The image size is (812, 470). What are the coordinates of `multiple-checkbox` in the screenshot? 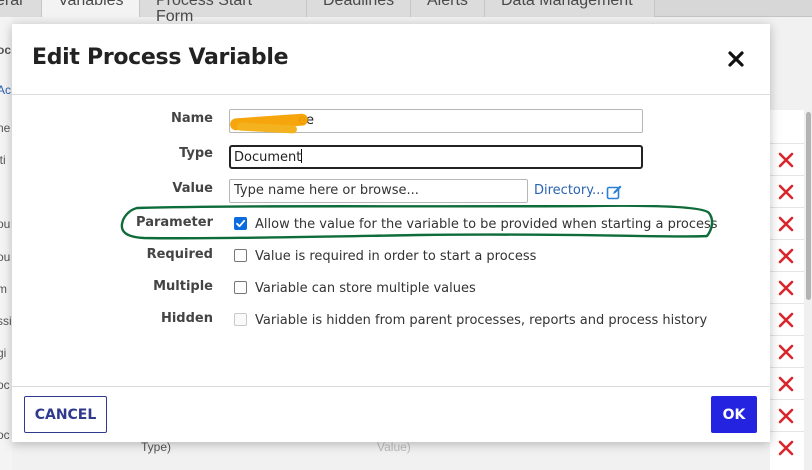 It's located at (240, 287).